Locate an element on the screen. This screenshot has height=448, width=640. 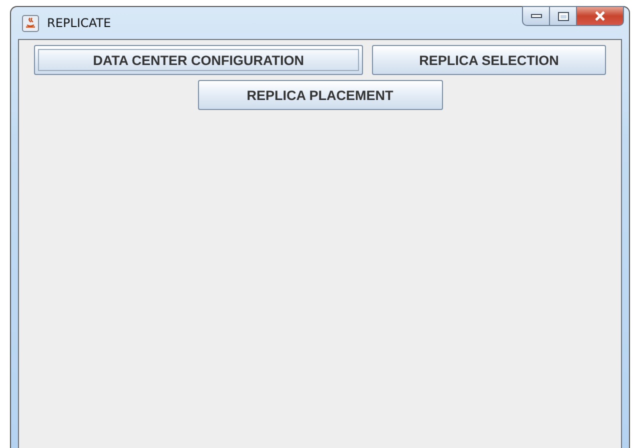
command-button: REPLICA PLACEMENT is located at coordinates (320, 95).